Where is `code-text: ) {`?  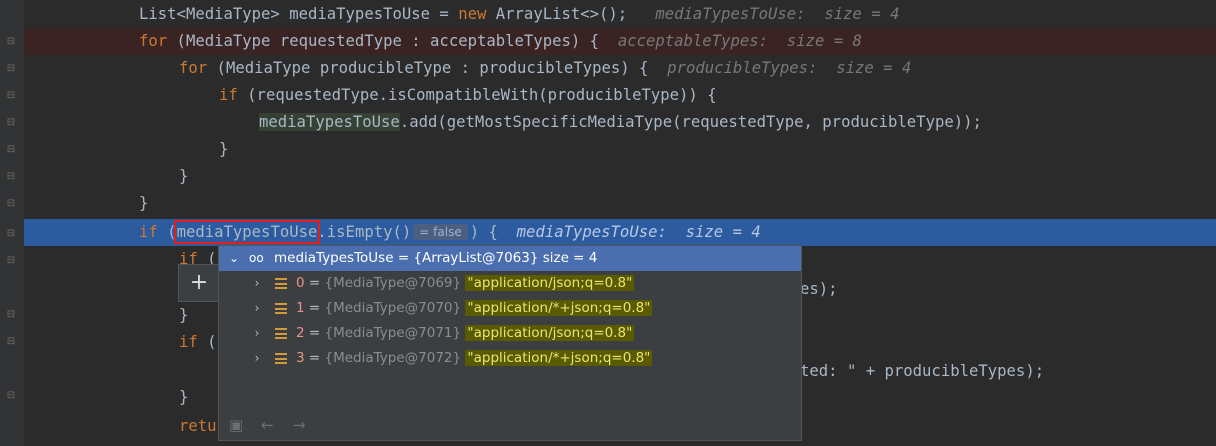 code-text: ) { is located at coordinates (483, 232).